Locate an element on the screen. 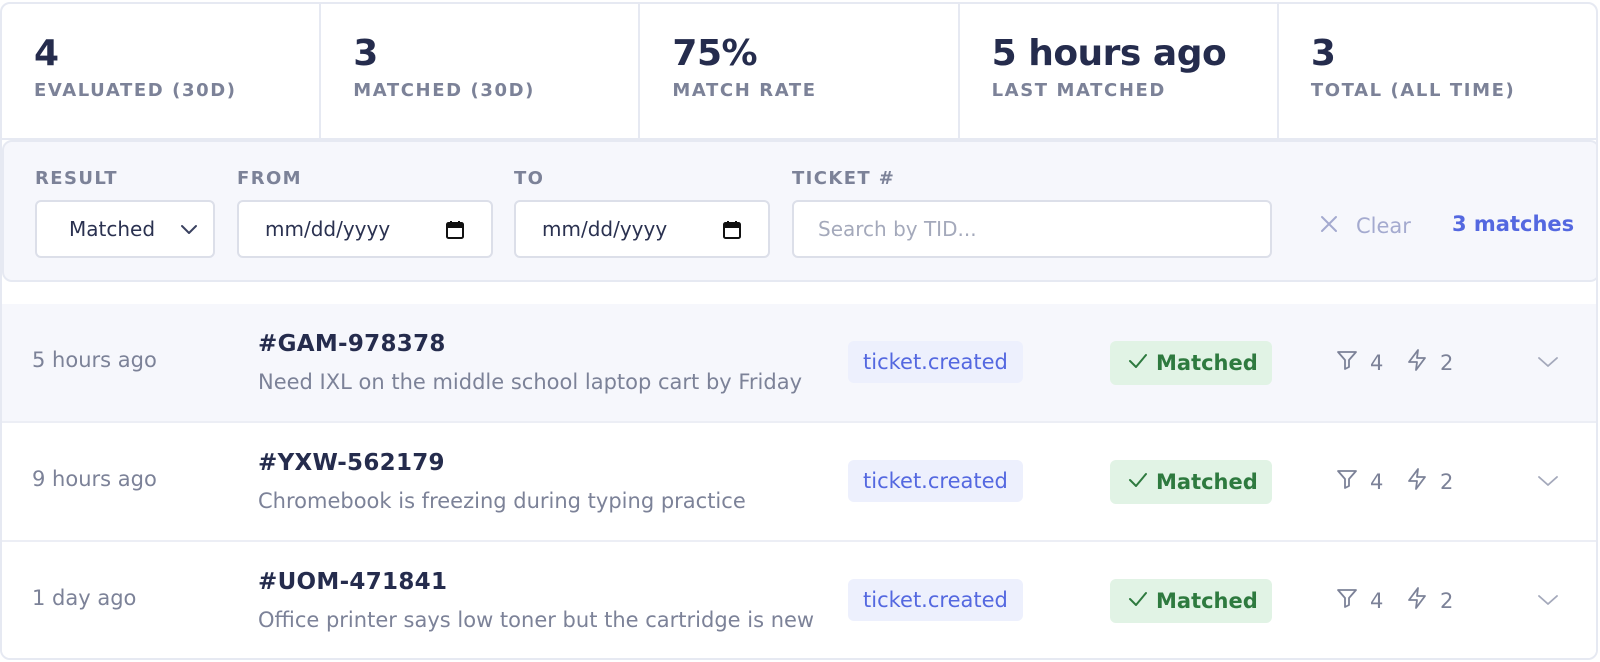 The width and height of the screenshot is (1600, 662). stat-value: 75% is located at coordinates (715, 53).